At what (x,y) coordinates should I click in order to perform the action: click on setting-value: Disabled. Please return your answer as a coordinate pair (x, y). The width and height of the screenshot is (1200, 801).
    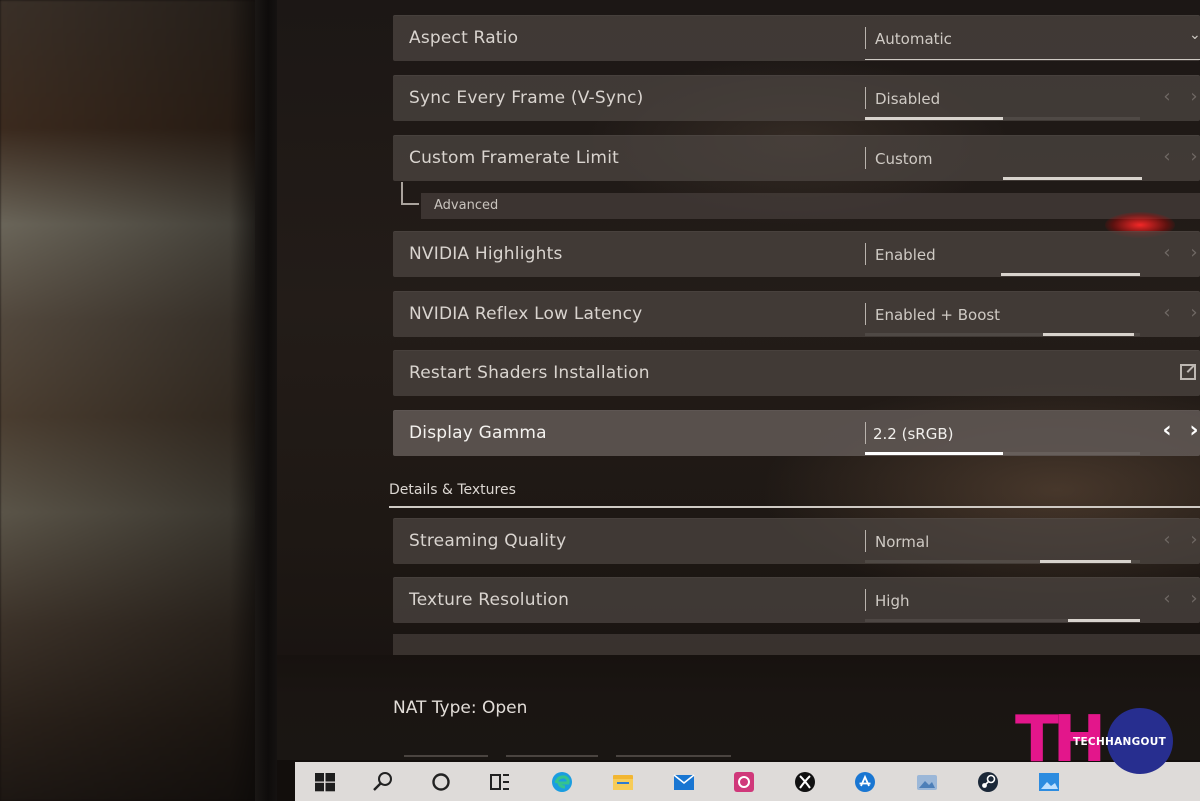
    Looking at the image, I should click on (908, 99).